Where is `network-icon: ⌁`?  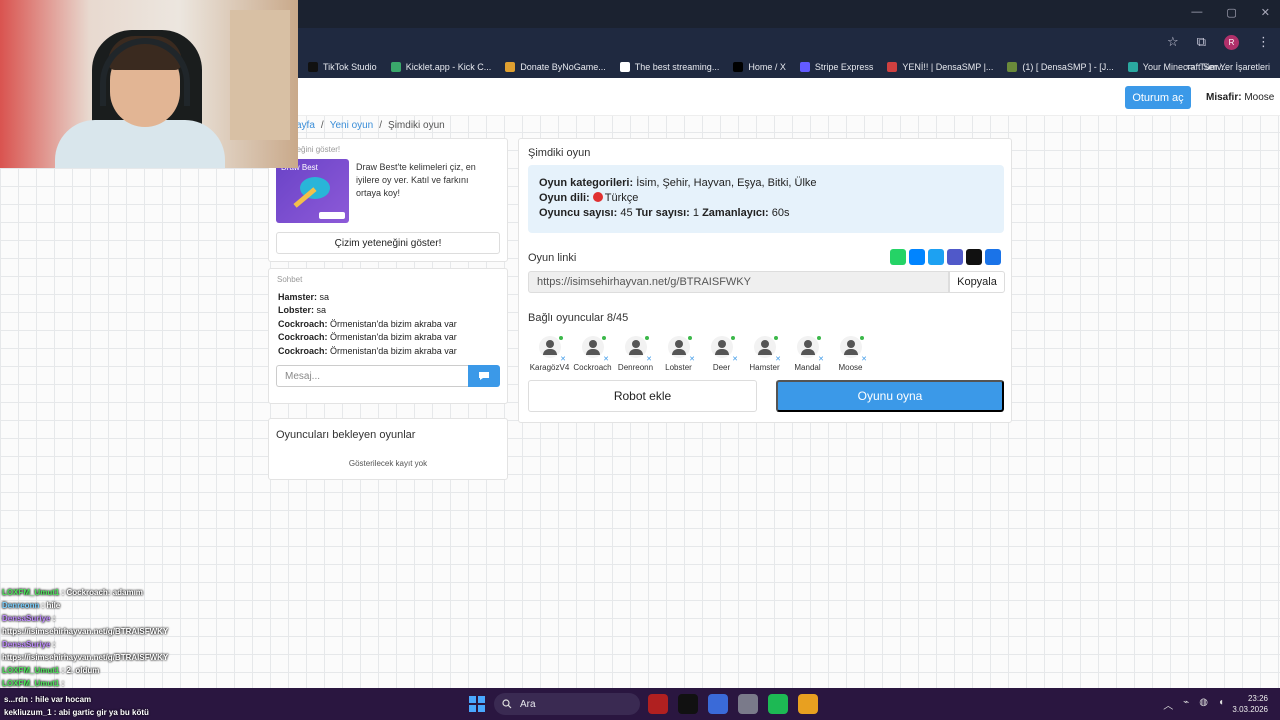 network-icon: ⌁ is located at coordinates (1186, 704).